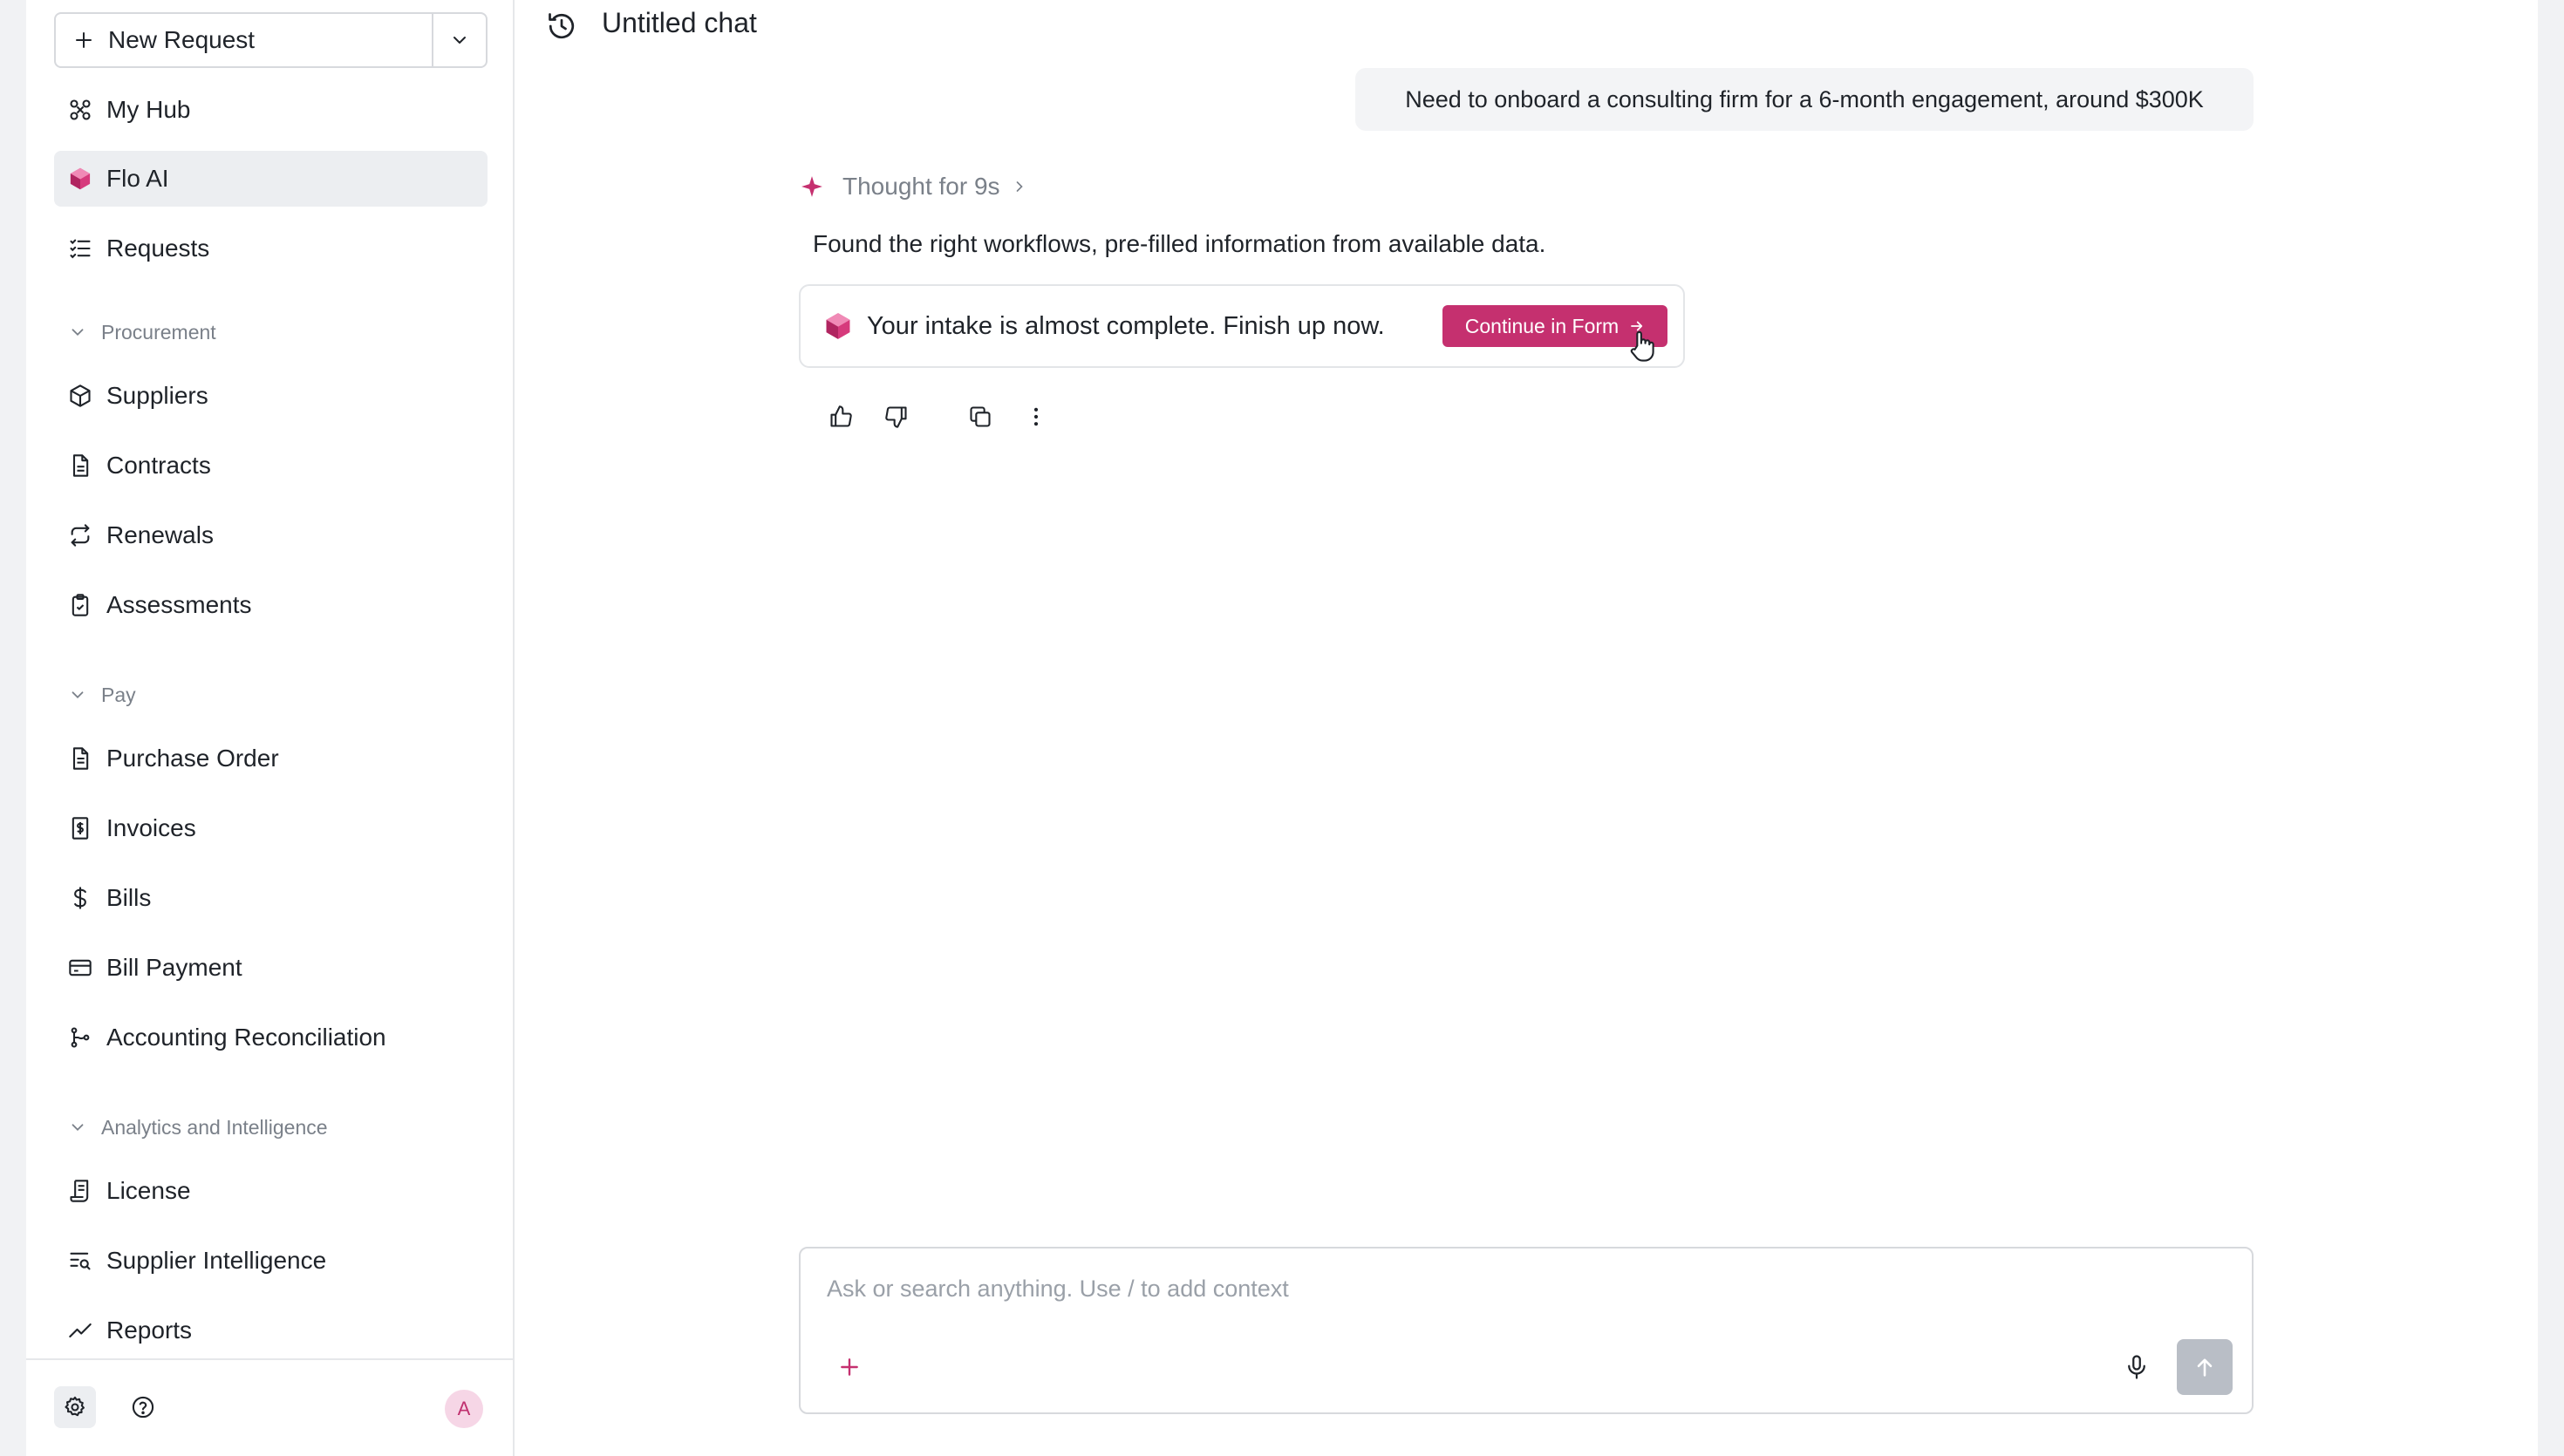 This screenshot has width=2564, height=1456. Describe the element at coordinates (158, 465) in the screenshot. I see `sidebar-item-label: Contracts` at that location.